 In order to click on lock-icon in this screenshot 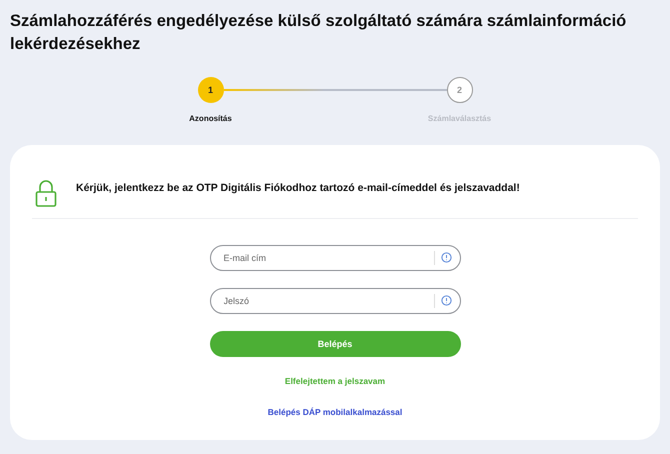, I will do `click(46, 194)`.